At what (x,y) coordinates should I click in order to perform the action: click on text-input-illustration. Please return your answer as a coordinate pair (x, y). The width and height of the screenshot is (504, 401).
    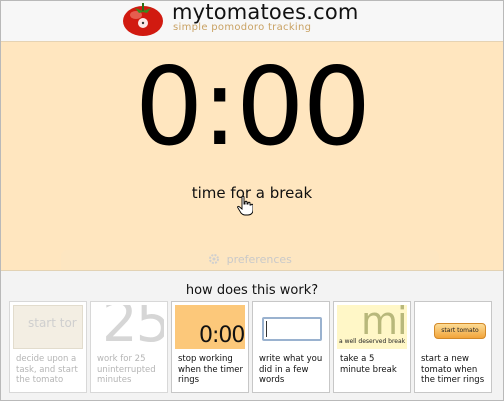
    Looking at the image, I should click on (292, 329).